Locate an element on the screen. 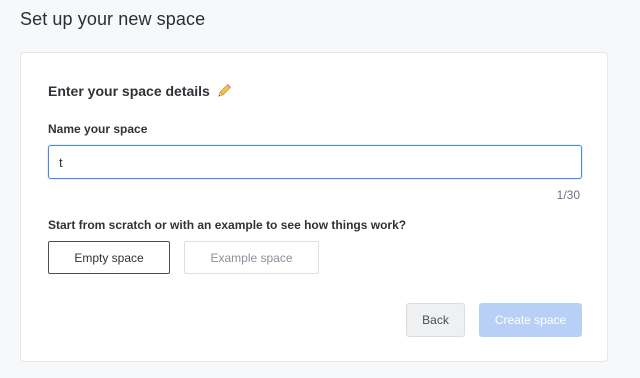 The width and height of the screenshot is (640, 378). section-title: Enter your space details is located at coordinates (140, 91).